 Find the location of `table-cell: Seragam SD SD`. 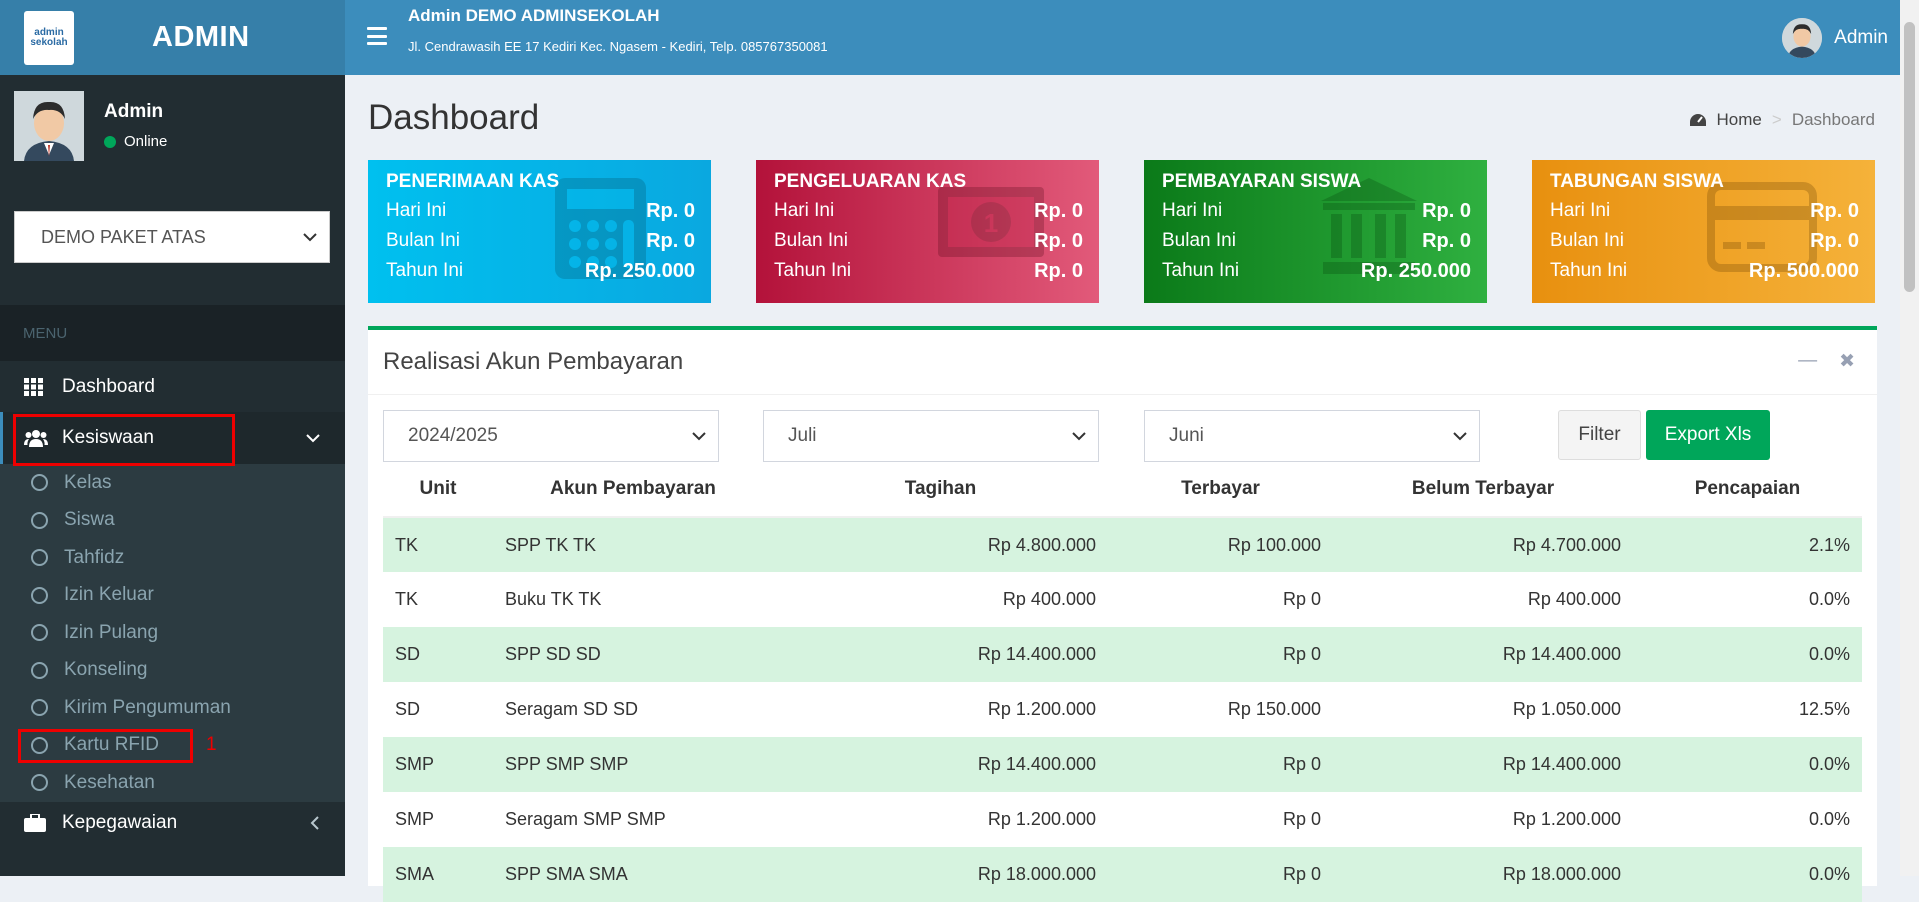

table-cell: Seragam SD SD is located at coordinates (572, 709).